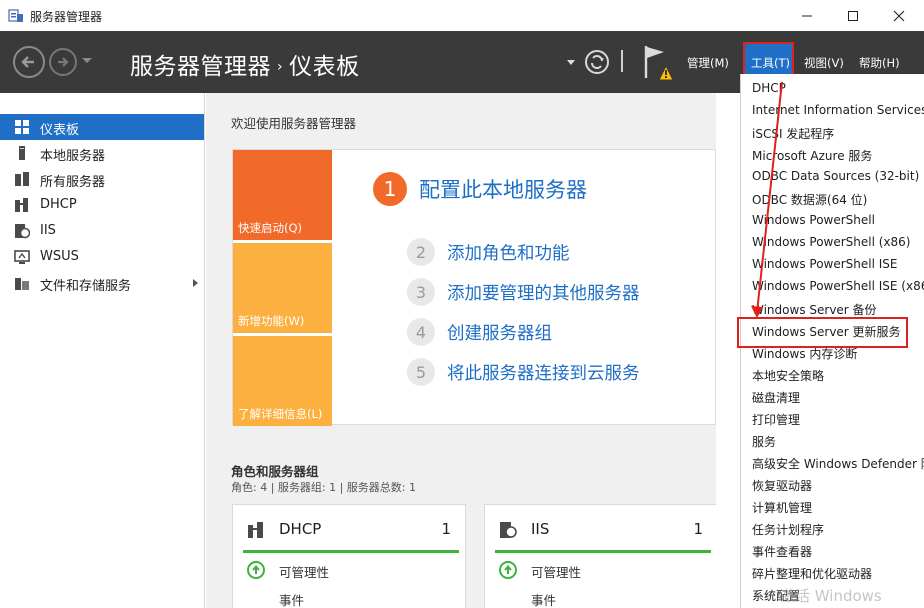 This screenshot has height=608, width=924. Describe the element at coordinates (102, 283) in the screenshot. I see `sidebar-item-file-storage: 文件和存储服务` at that location.